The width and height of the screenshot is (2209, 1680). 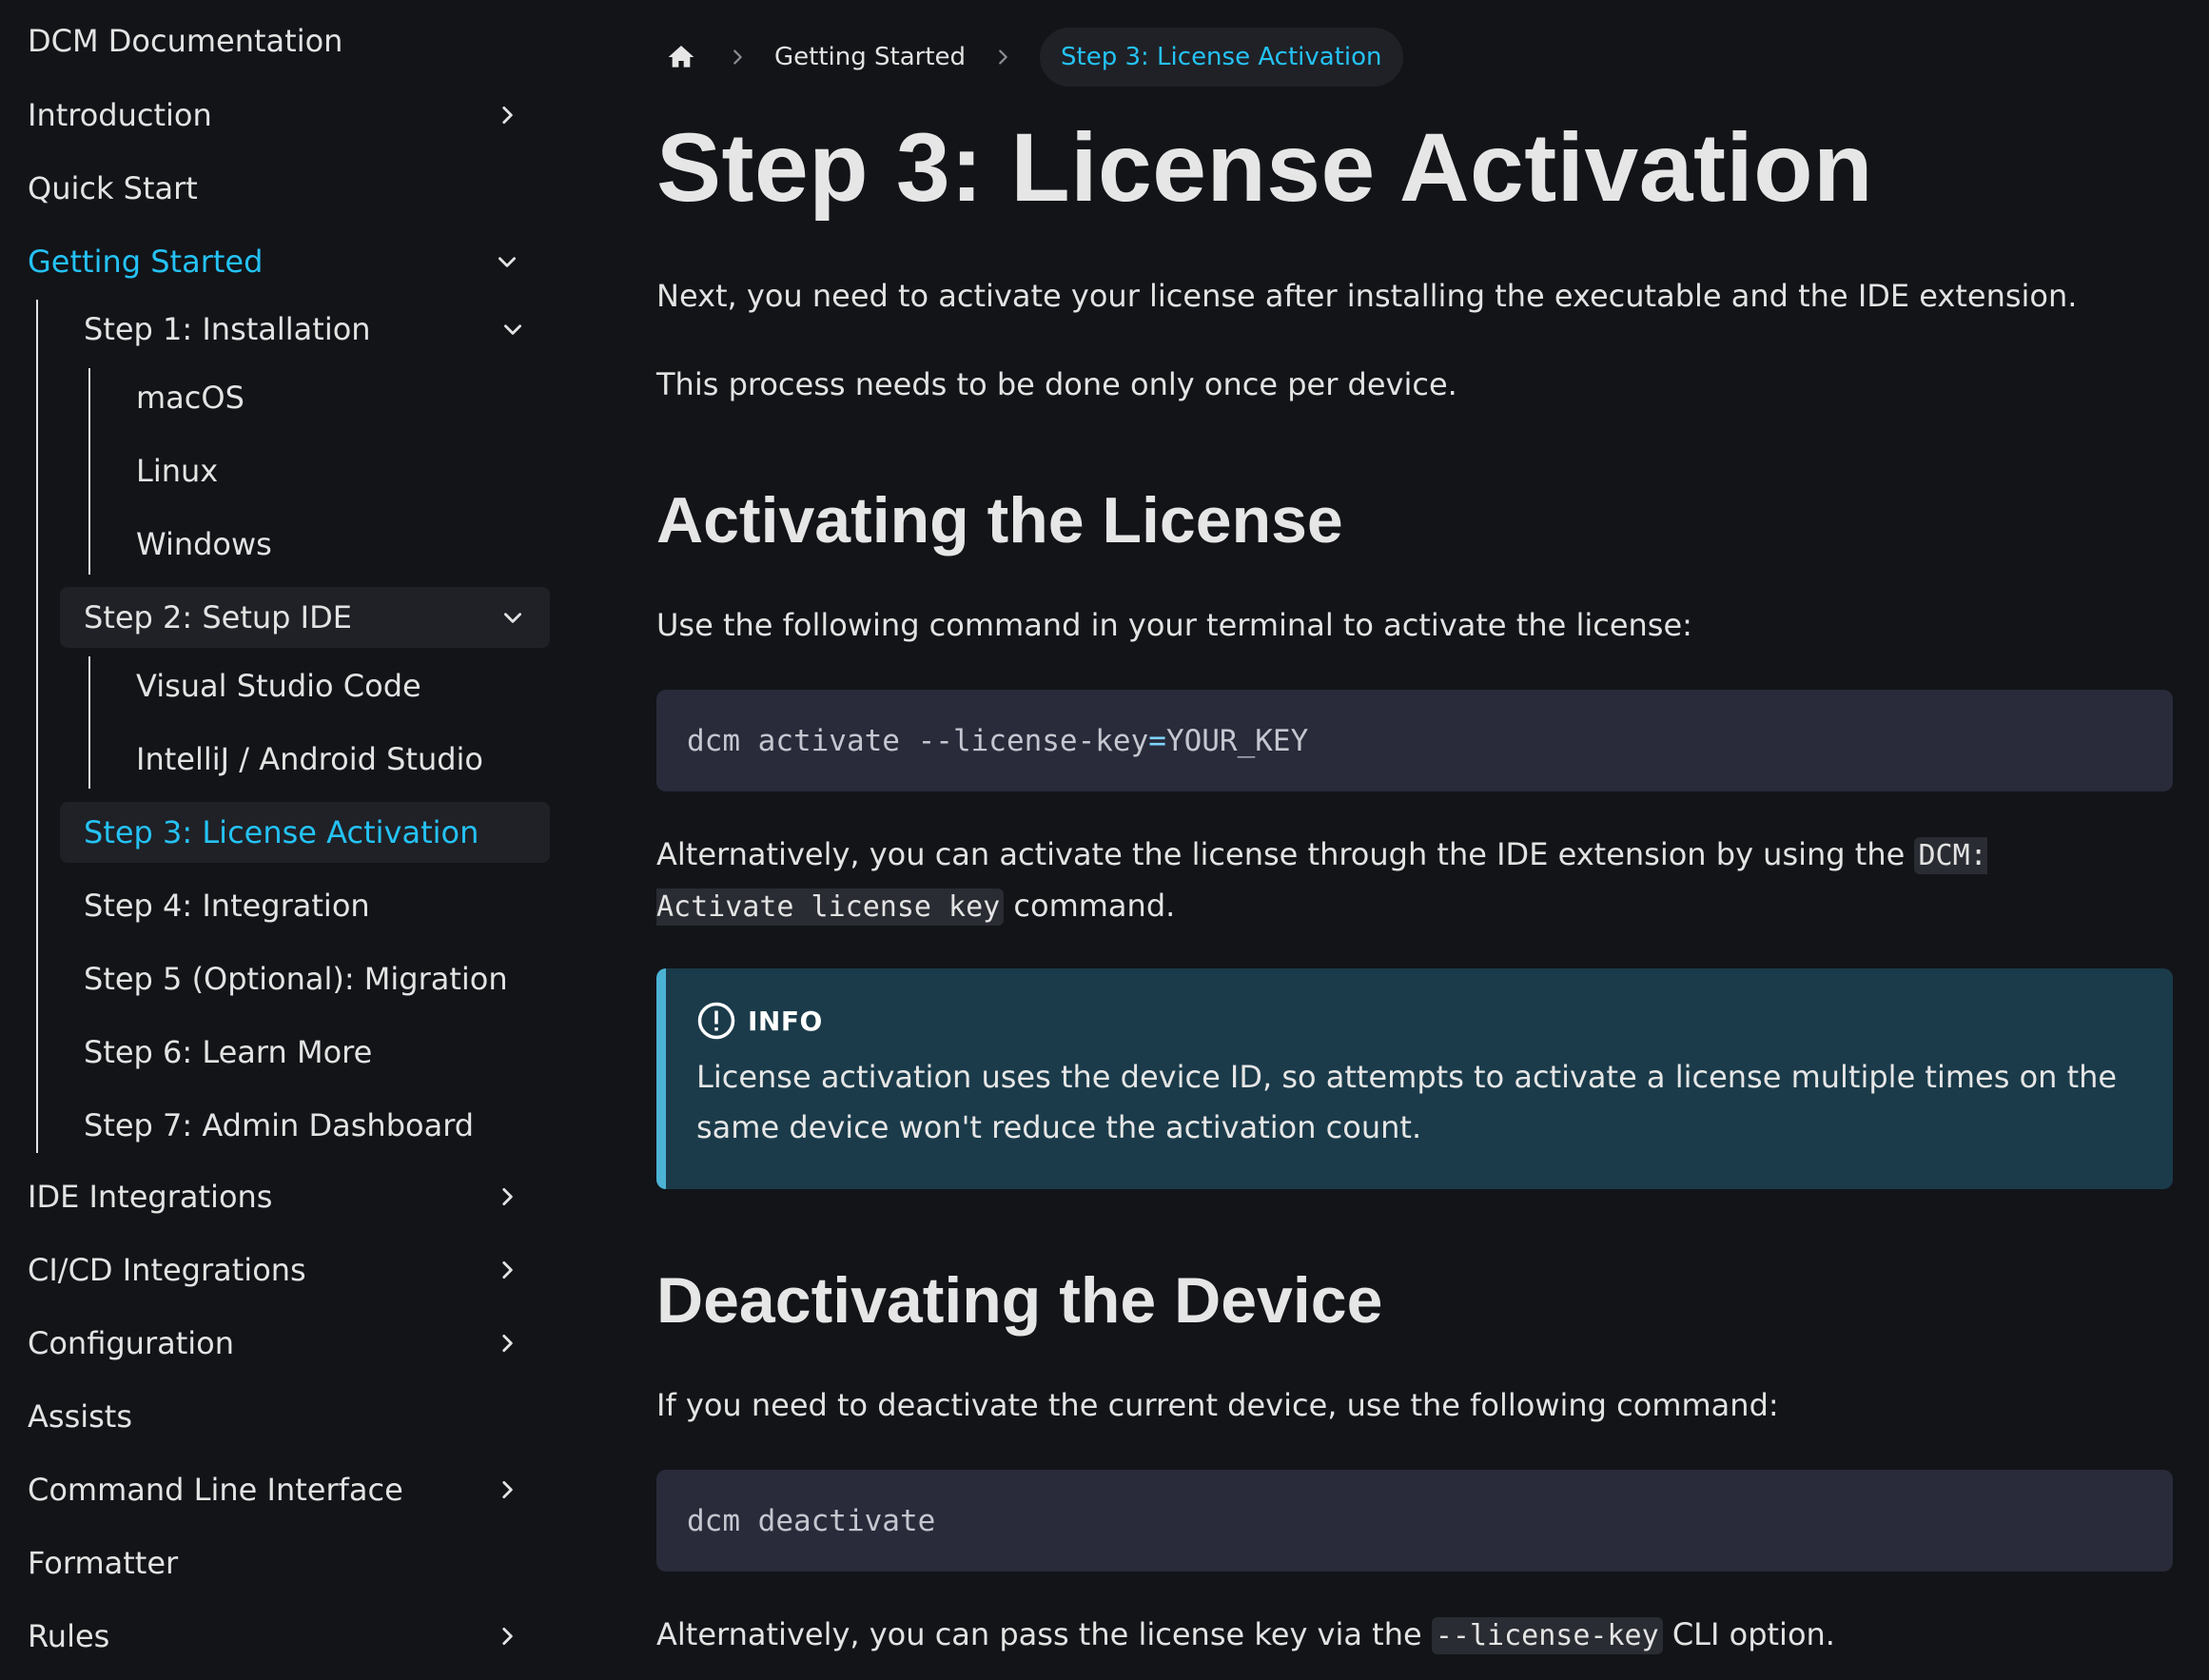 I want to click on sidebar-item-label: Configuration, so click(x=131, y=1343).